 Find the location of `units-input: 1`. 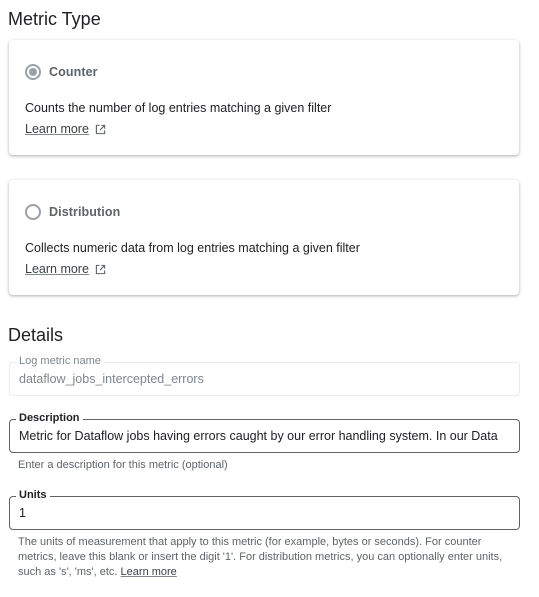

units-input: 1 is located at coordinates (266, 513).